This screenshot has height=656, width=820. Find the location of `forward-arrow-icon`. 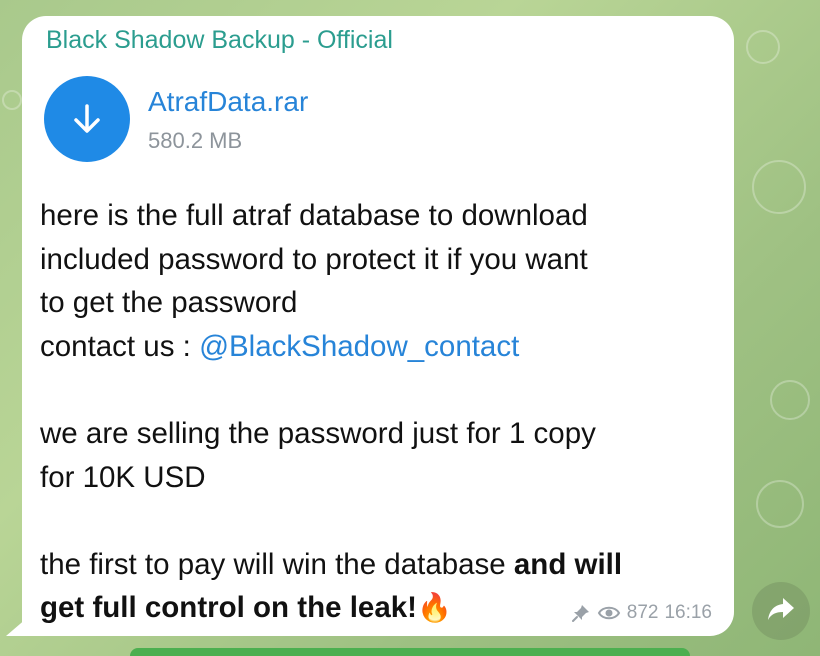

forward-arrow-icon is located at coordinates (781, 611).